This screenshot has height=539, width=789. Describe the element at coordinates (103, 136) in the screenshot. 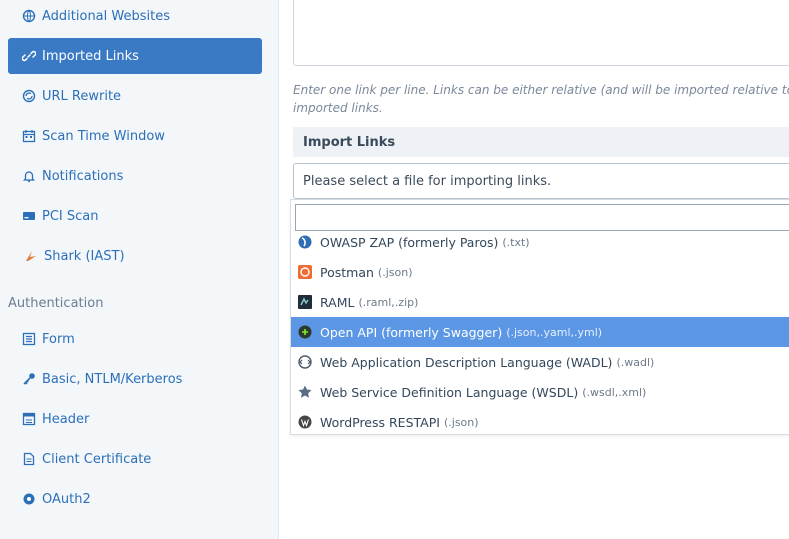

I see `sidebar-item-label: Scan Time Window` at that location.